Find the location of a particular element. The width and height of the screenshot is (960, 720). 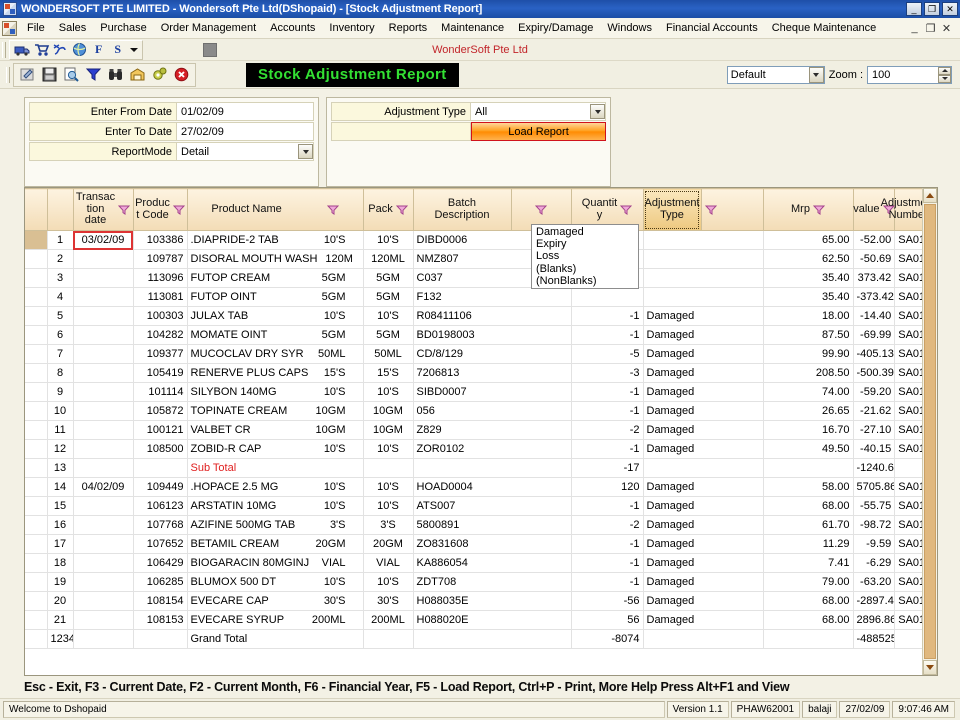

cell-batch-description: HOAD0004 is located at coordinates (492, 487).